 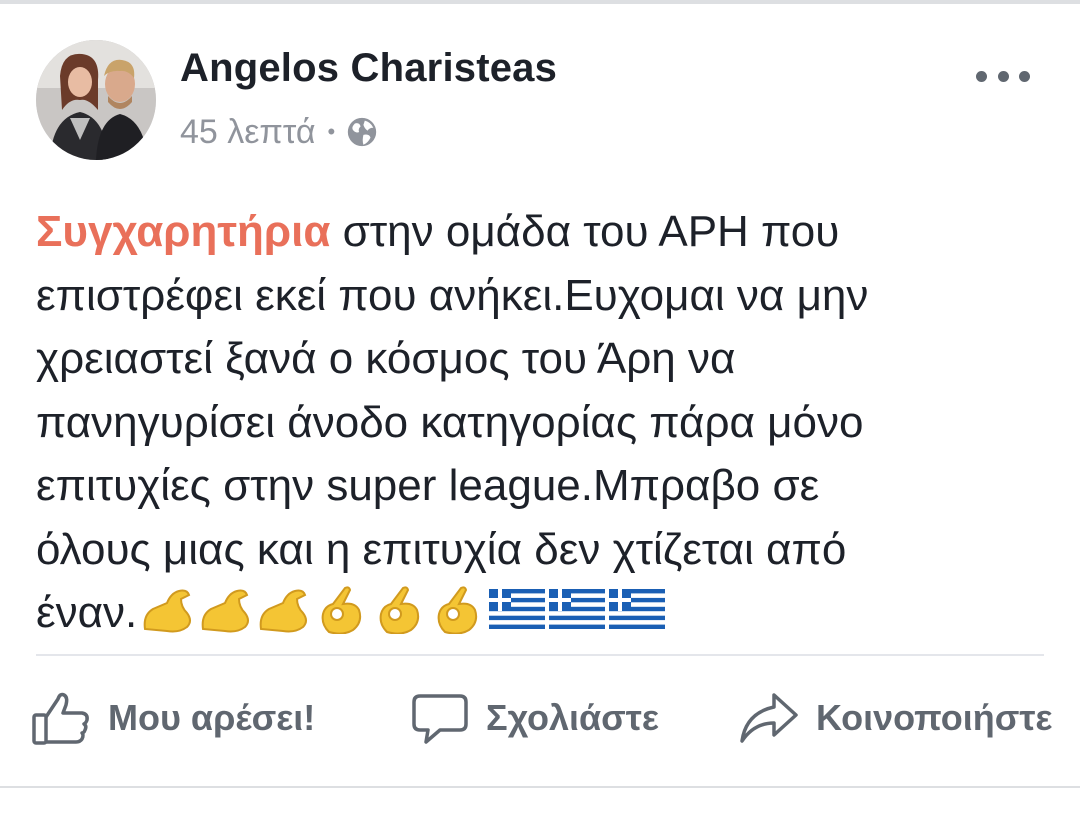 What do you see at coordinates (540, 787) in the screenshot?
I see `bottom-divider` at bounding box center [540, 787].